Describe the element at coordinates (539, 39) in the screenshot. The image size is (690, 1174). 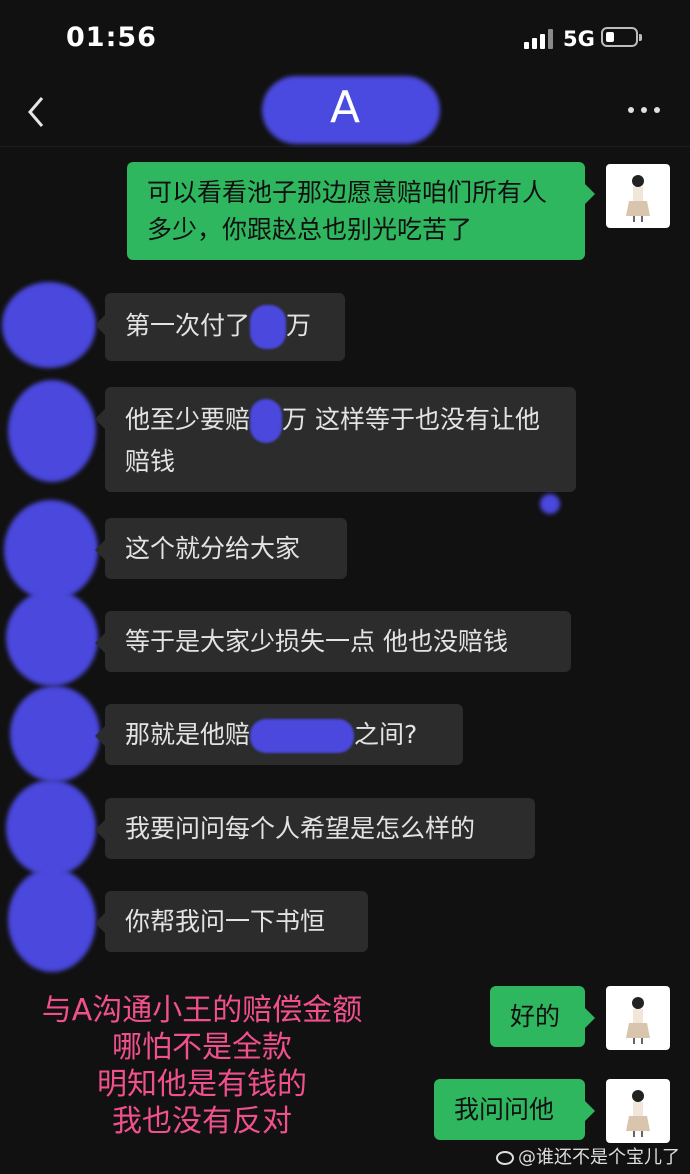
I see `signal-icon` at that location.